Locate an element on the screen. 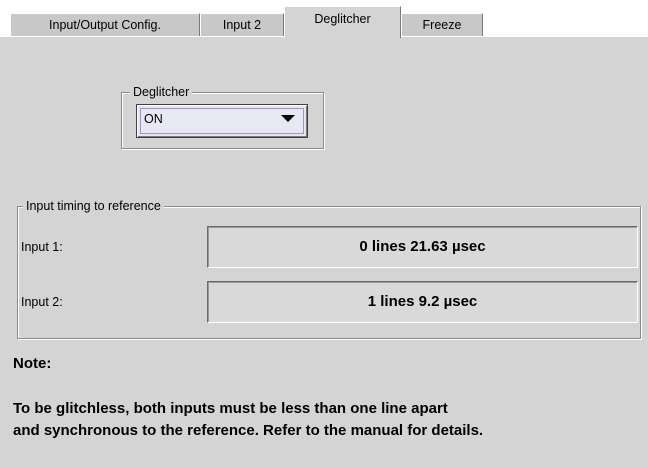  input-1-label: Input 1: is located at coordinates (42, 247).